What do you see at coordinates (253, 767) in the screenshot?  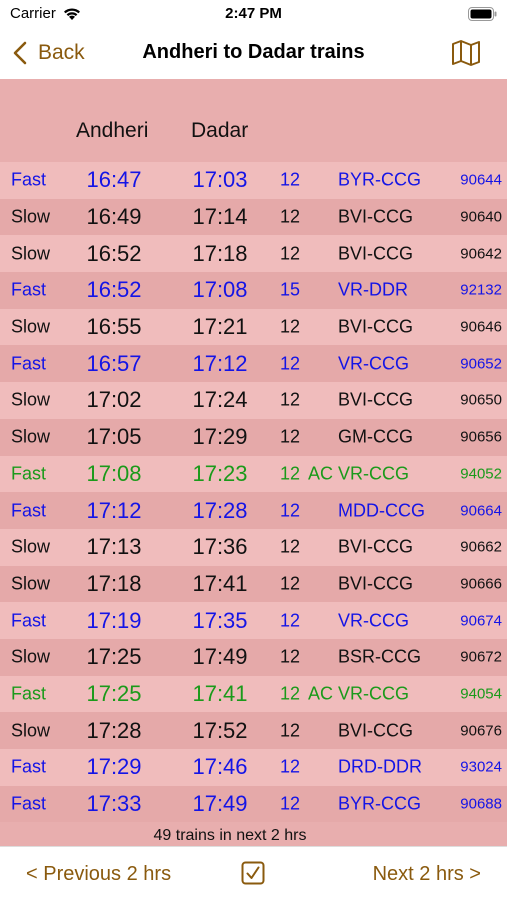 I see `table-row: Fast 17:29 17:46 12 DRD-DDR 93024` at bounding box center [253, 767].